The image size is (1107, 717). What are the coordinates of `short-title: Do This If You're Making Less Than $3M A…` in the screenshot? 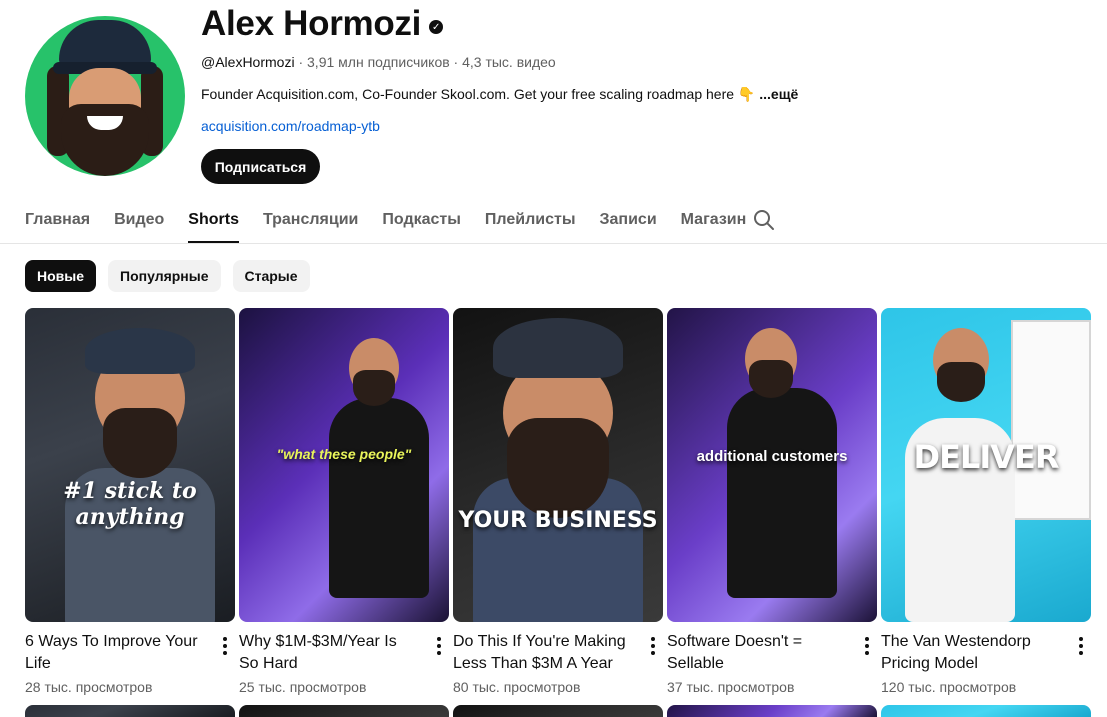 It's located at (543, 653).